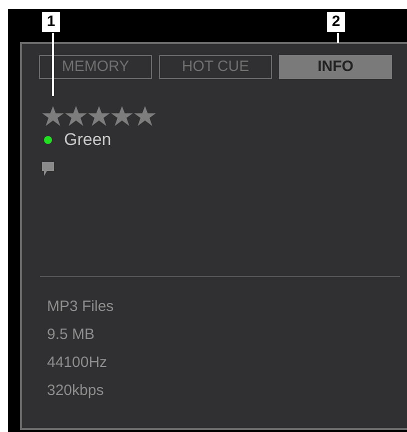 This screenshot has width=407, height=432. I want to click on info-text: 9.5 MB, so click(71, 334).